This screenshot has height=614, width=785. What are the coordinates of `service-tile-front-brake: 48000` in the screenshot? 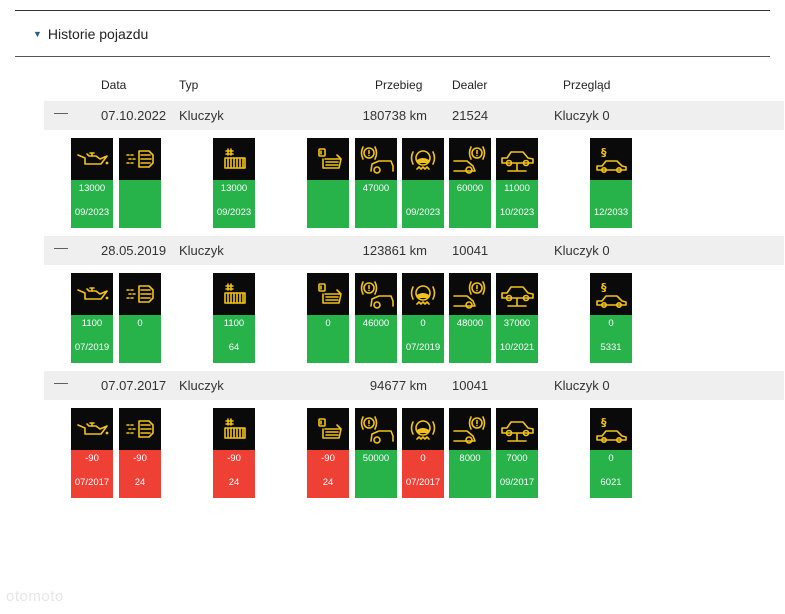 It's located at (470, 318).